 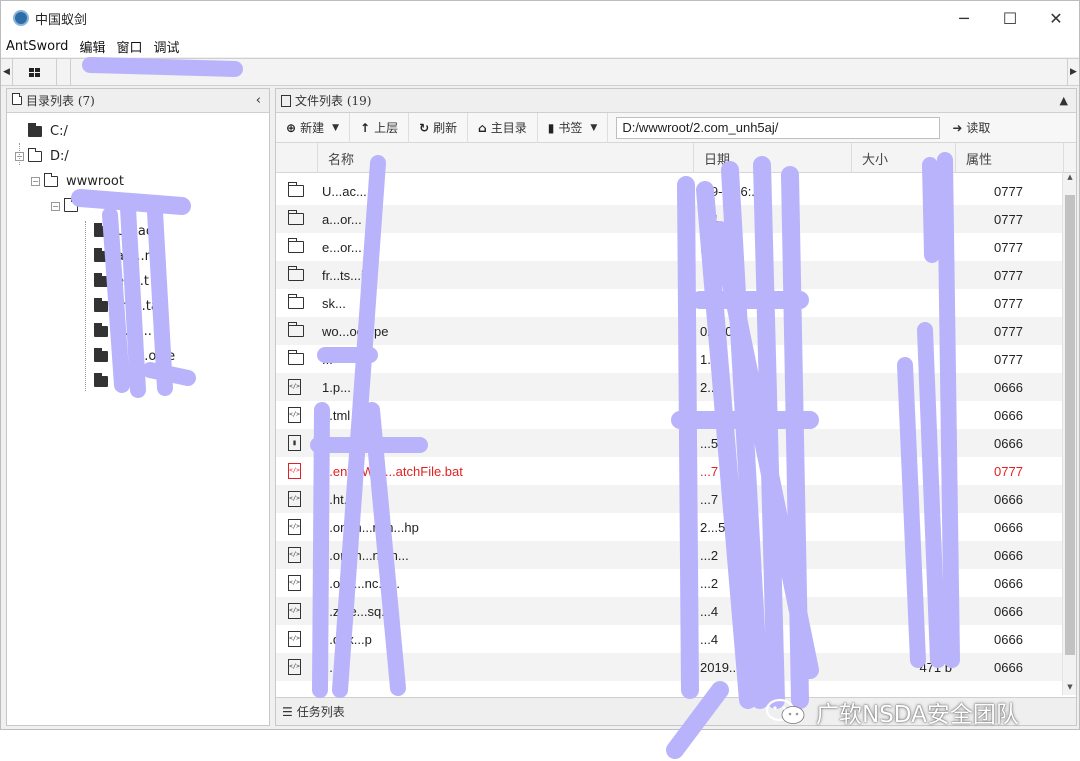 What do you see at coordinates (670, 499) in the screenshot?
I see `file-row: </> ...ht... ...7 0666` at bounding box center [670, 499].